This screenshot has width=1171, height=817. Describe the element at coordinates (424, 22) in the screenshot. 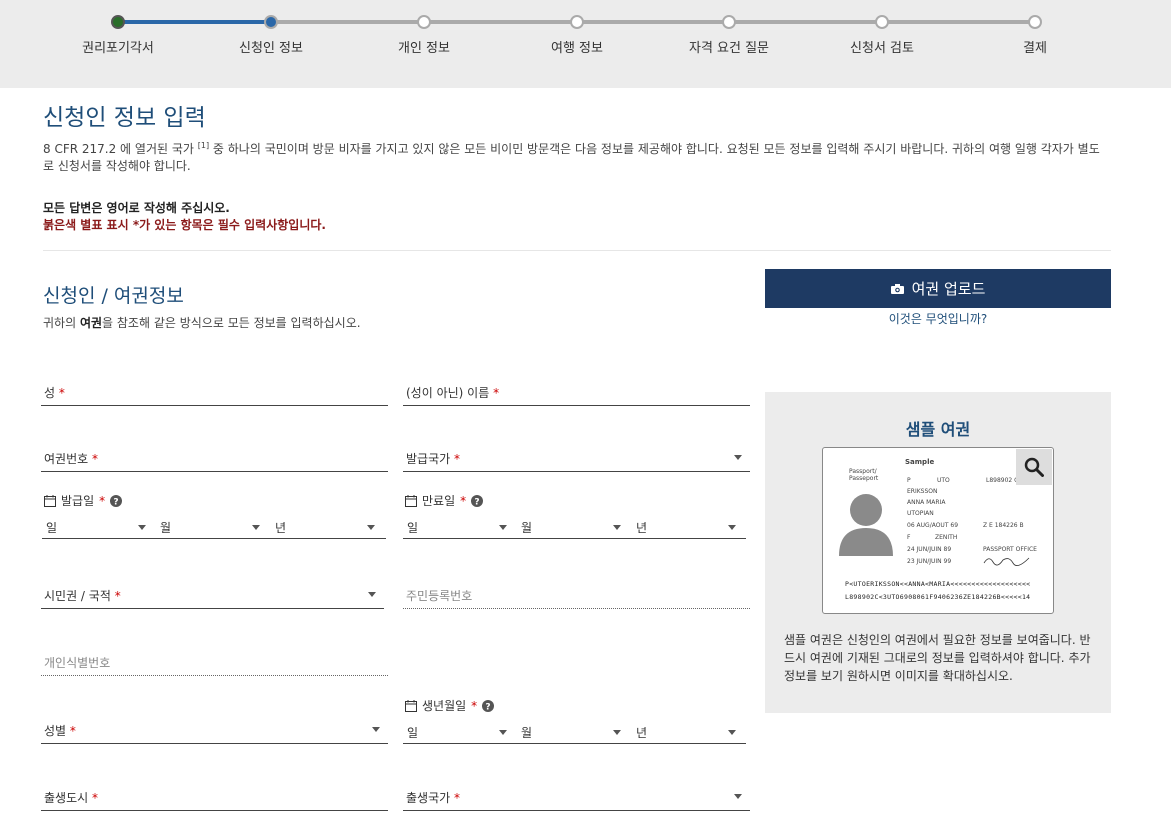

I see `step-dot-personal-info` at that location.